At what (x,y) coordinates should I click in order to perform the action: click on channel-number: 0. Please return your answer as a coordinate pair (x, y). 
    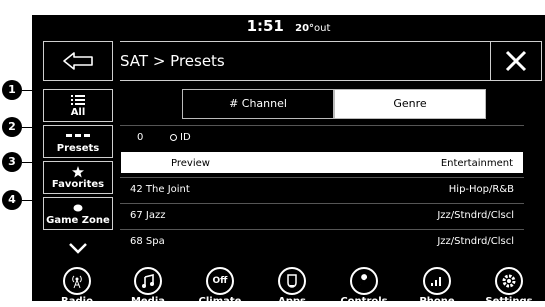
    Looking at the image, I should click on (140, 137).